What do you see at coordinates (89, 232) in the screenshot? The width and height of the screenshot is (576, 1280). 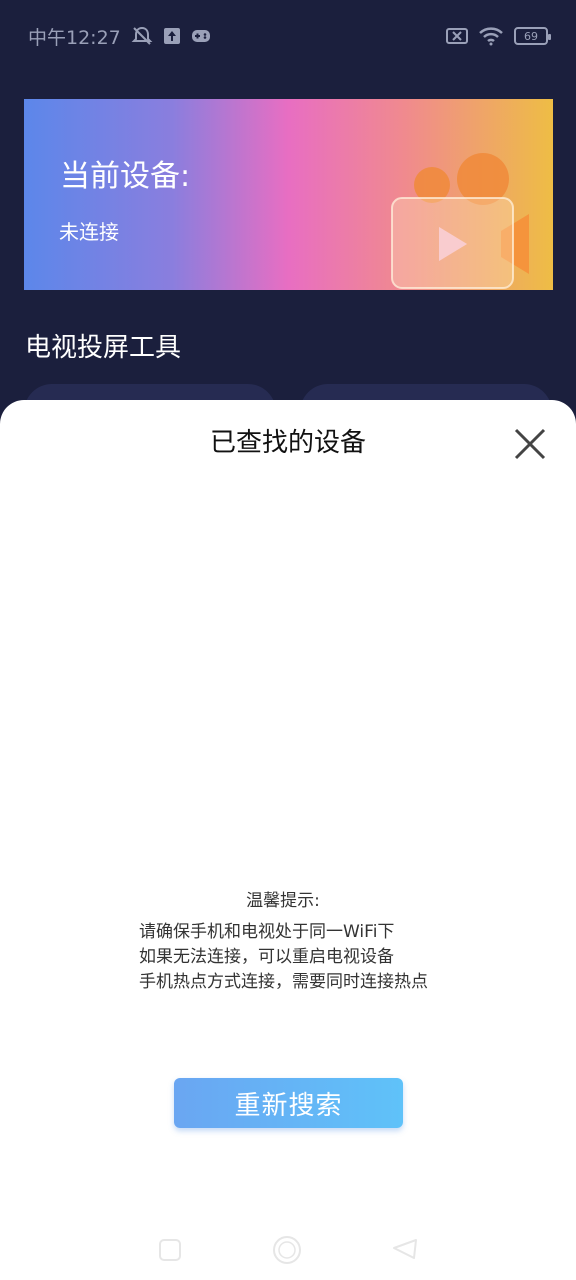 I see `device-status: 未连接` at bounding box center [89, 232].